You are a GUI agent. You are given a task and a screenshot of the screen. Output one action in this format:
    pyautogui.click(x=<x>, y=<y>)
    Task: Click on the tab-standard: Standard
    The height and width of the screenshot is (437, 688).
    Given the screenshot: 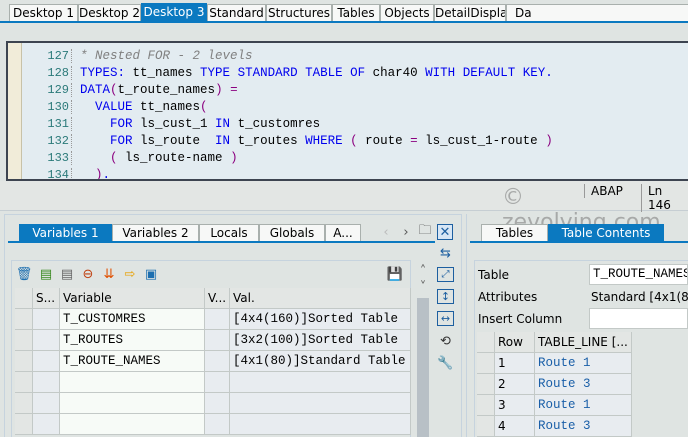 What is the action you would take?
    pyautogui.click(x=236, y=13)
    